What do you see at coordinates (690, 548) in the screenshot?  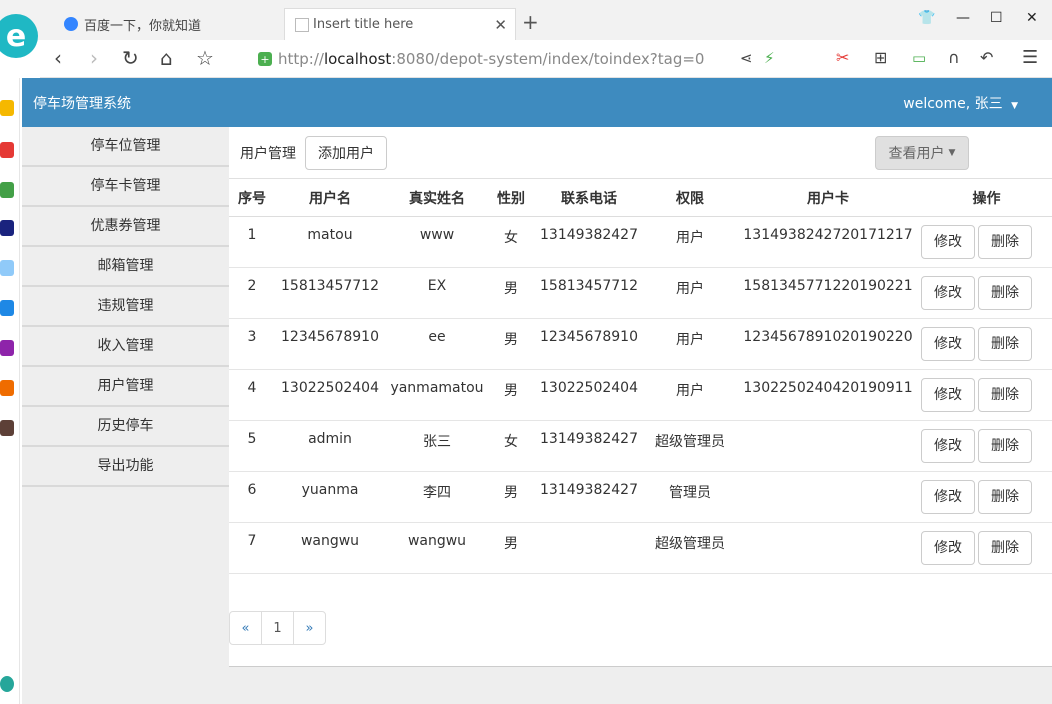 I see `cell-role: 超级管理员` at bounding box center [690, 548].